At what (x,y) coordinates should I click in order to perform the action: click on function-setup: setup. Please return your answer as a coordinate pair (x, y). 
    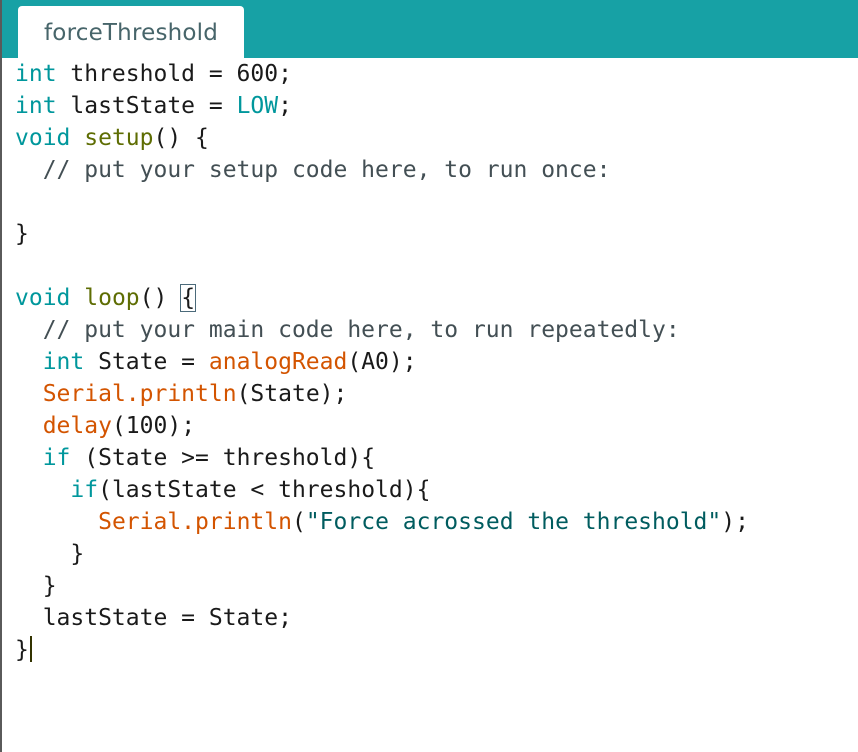
    Looking at the image, I should click on (119, 138).